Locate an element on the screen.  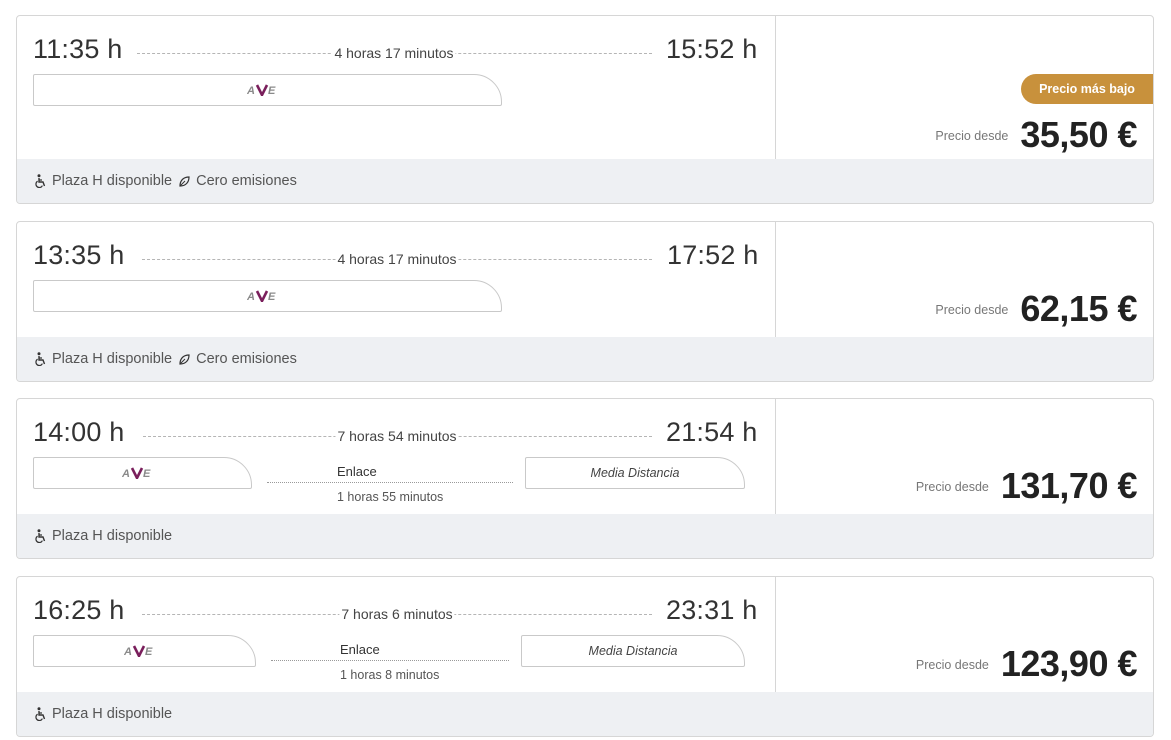
arrival-time: 15:52 h is located at coordinates (712, 49).